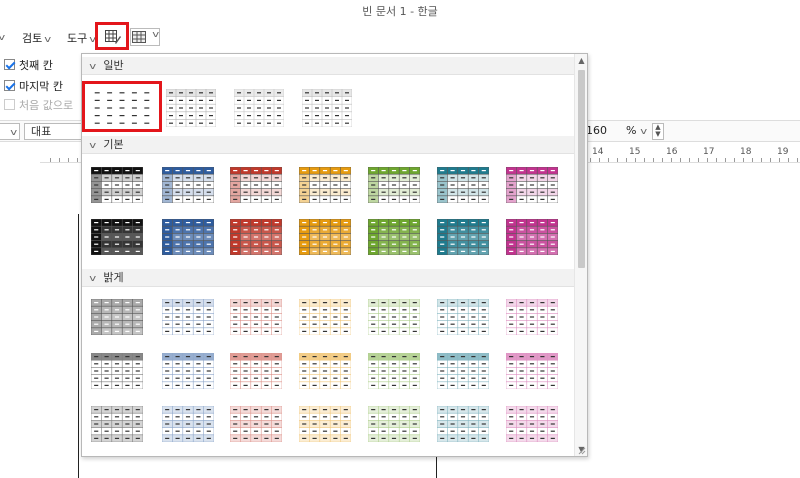  I want to click on resize-grip-icon, so click(582, 451).